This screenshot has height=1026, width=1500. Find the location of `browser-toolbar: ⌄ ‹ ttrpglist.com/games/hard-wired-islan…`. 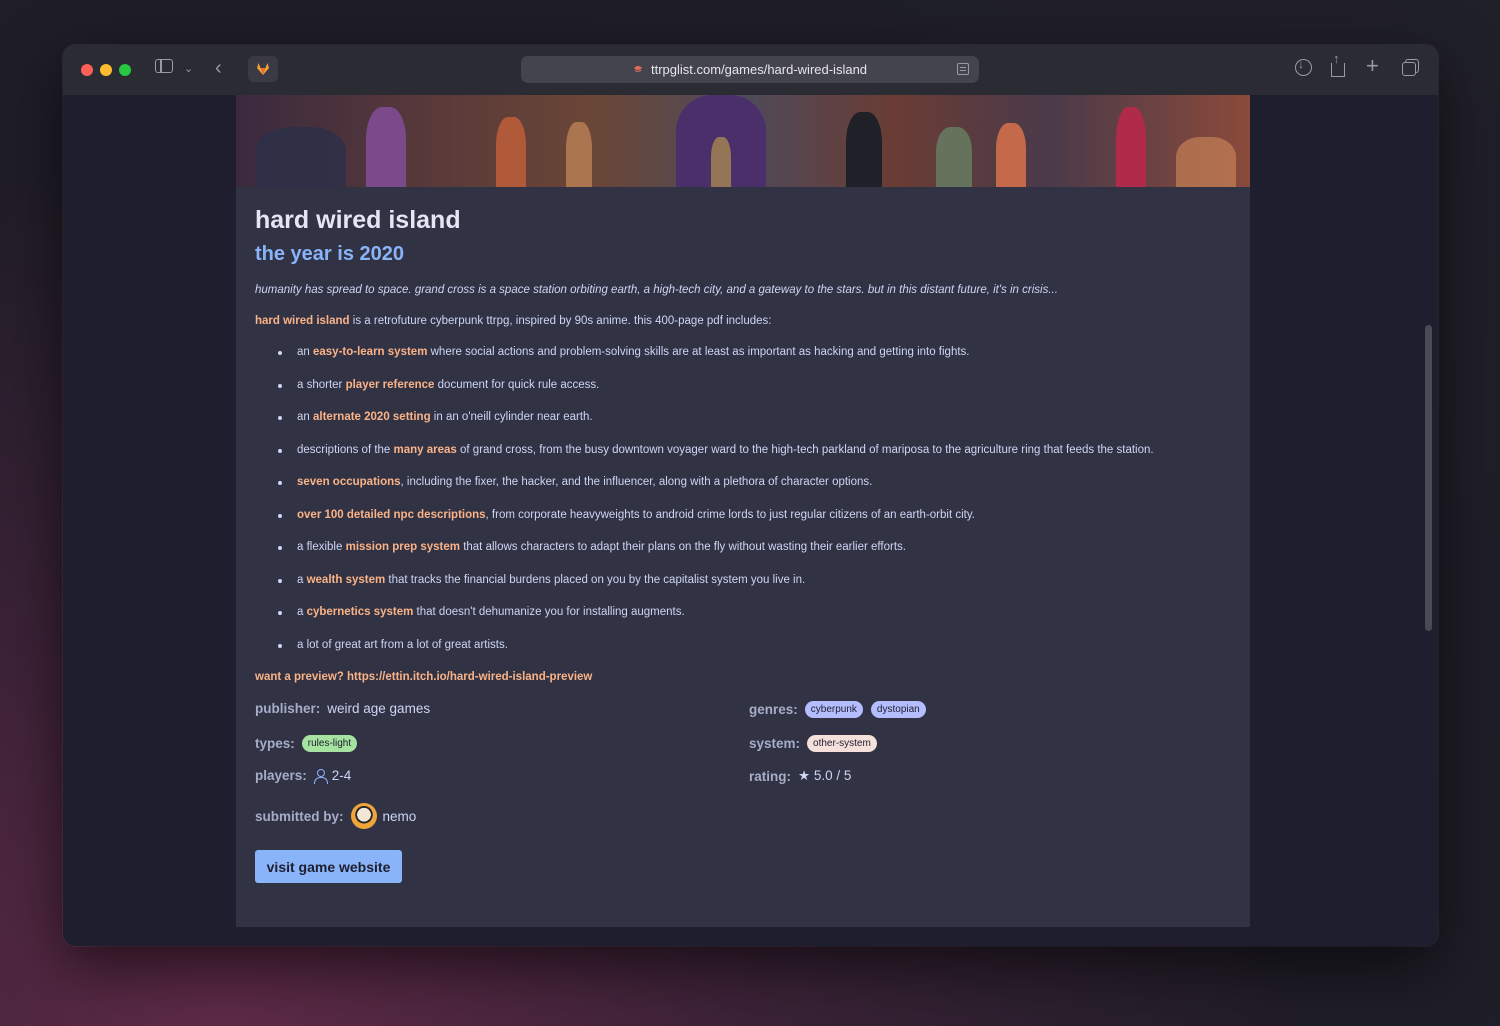

browser-toolbar: ⌄ ‹ ttrpglist.com/games/hard-wired-islan… is located at coordinates (750, 70).